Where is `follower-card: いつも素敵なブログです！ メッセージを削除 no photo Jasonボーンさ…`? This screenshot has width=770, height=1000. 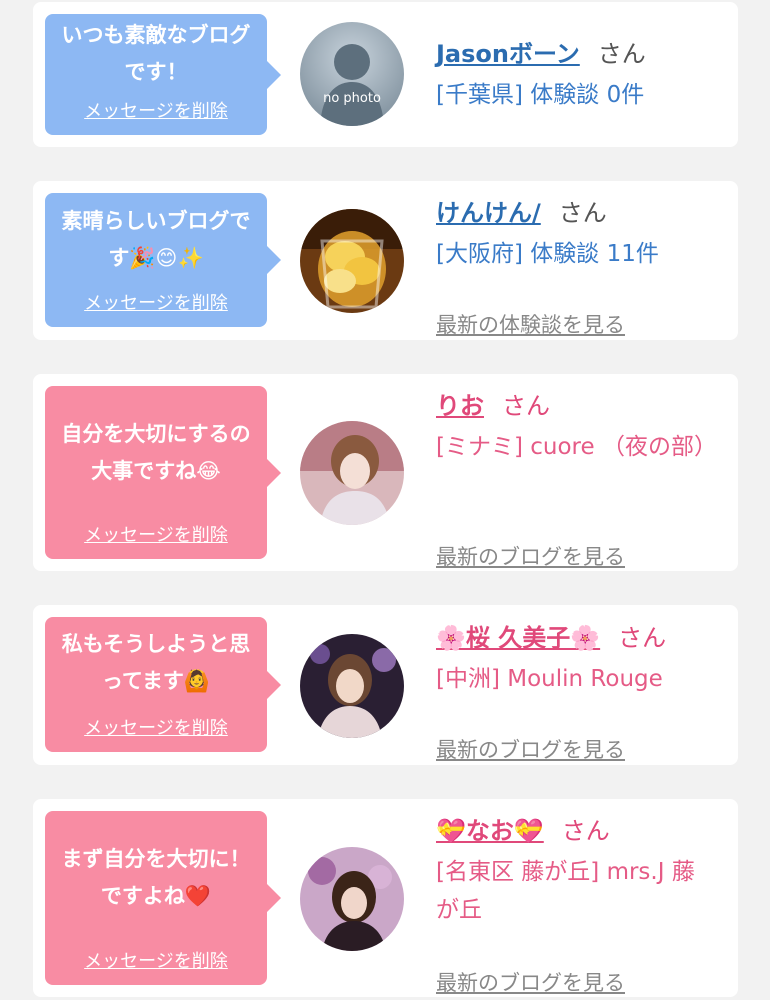 follower-card: いつも素敵なブログです！ メッセージを削除 no photo Jasonボーンさ… is located at coordinates (385, 74).